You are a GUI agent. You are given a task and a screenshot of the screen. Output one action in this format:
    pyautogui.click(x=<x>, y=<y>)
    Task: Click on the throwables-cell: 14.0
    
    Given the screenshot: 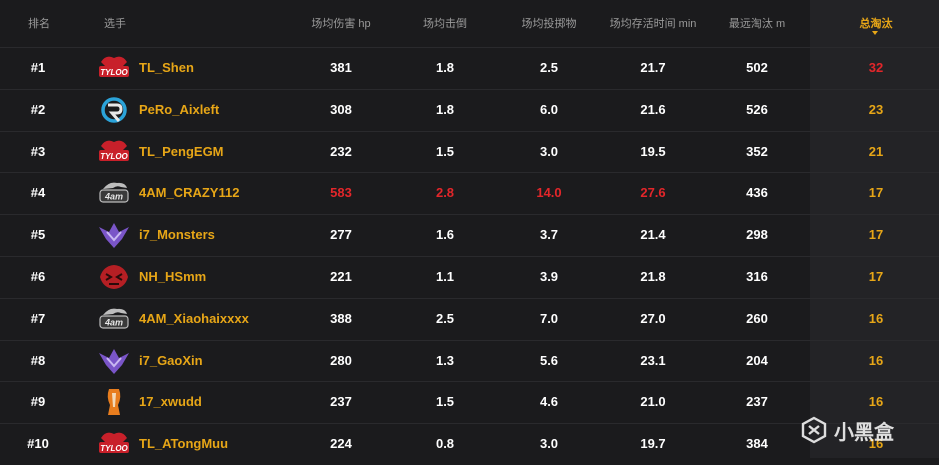 What is the action you would take?
    pyautogui.click(x=549, y=193)
    